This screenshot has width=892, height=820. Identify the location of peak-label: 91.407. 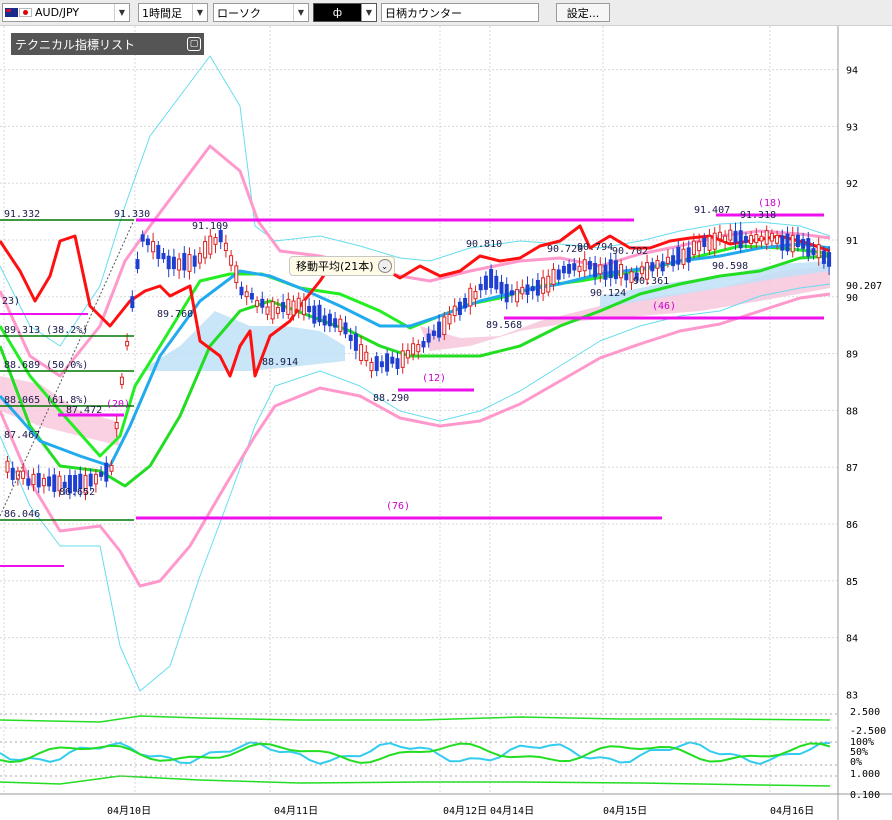
(712, 210).